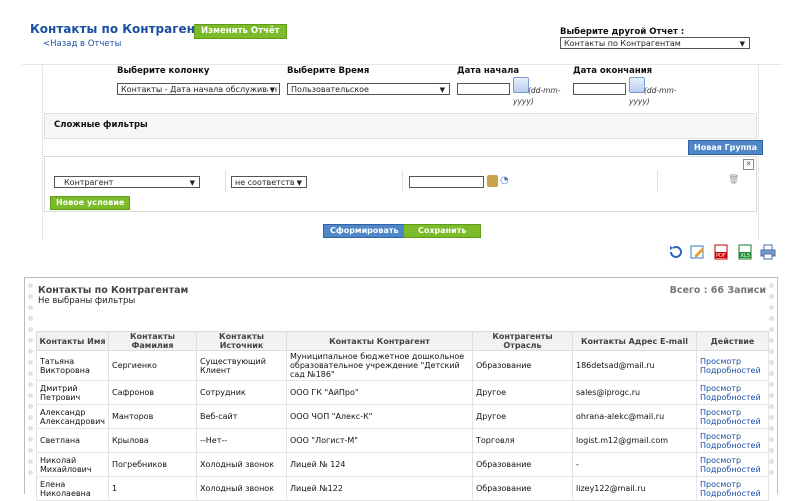 This screenshot has height=501, width=800. Describe the element at coordinates (152, 488) in the screenshot. I see `cell-last-name: 1` at that location.